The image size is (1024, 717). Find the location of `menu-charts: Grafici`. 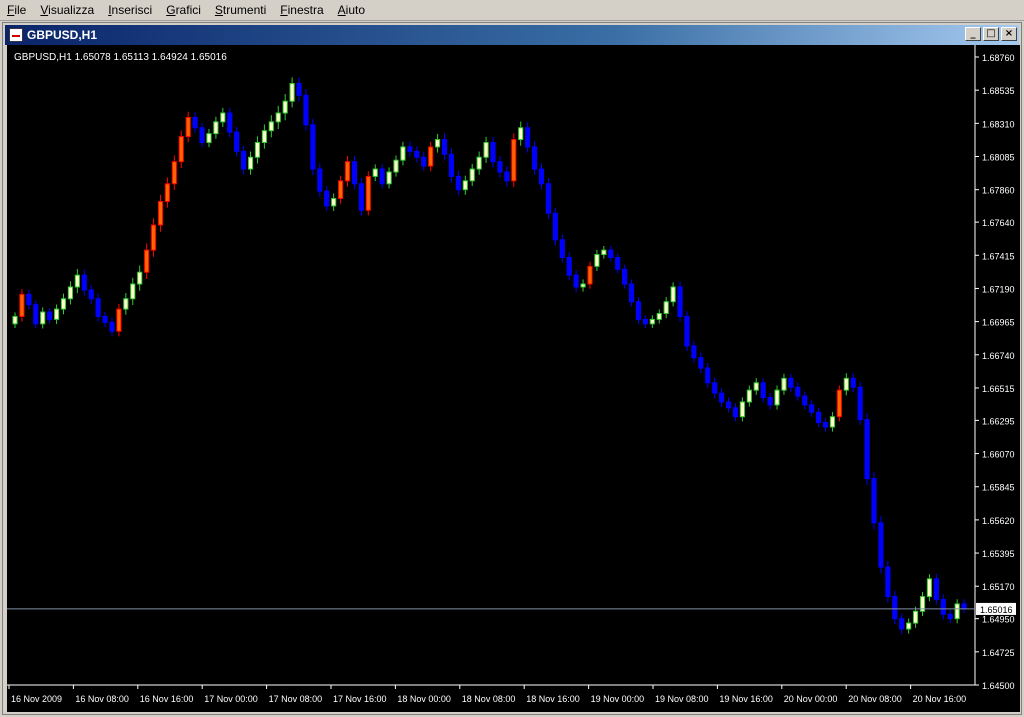

menu-charts: Grafici is located at coordinates (183, 10).